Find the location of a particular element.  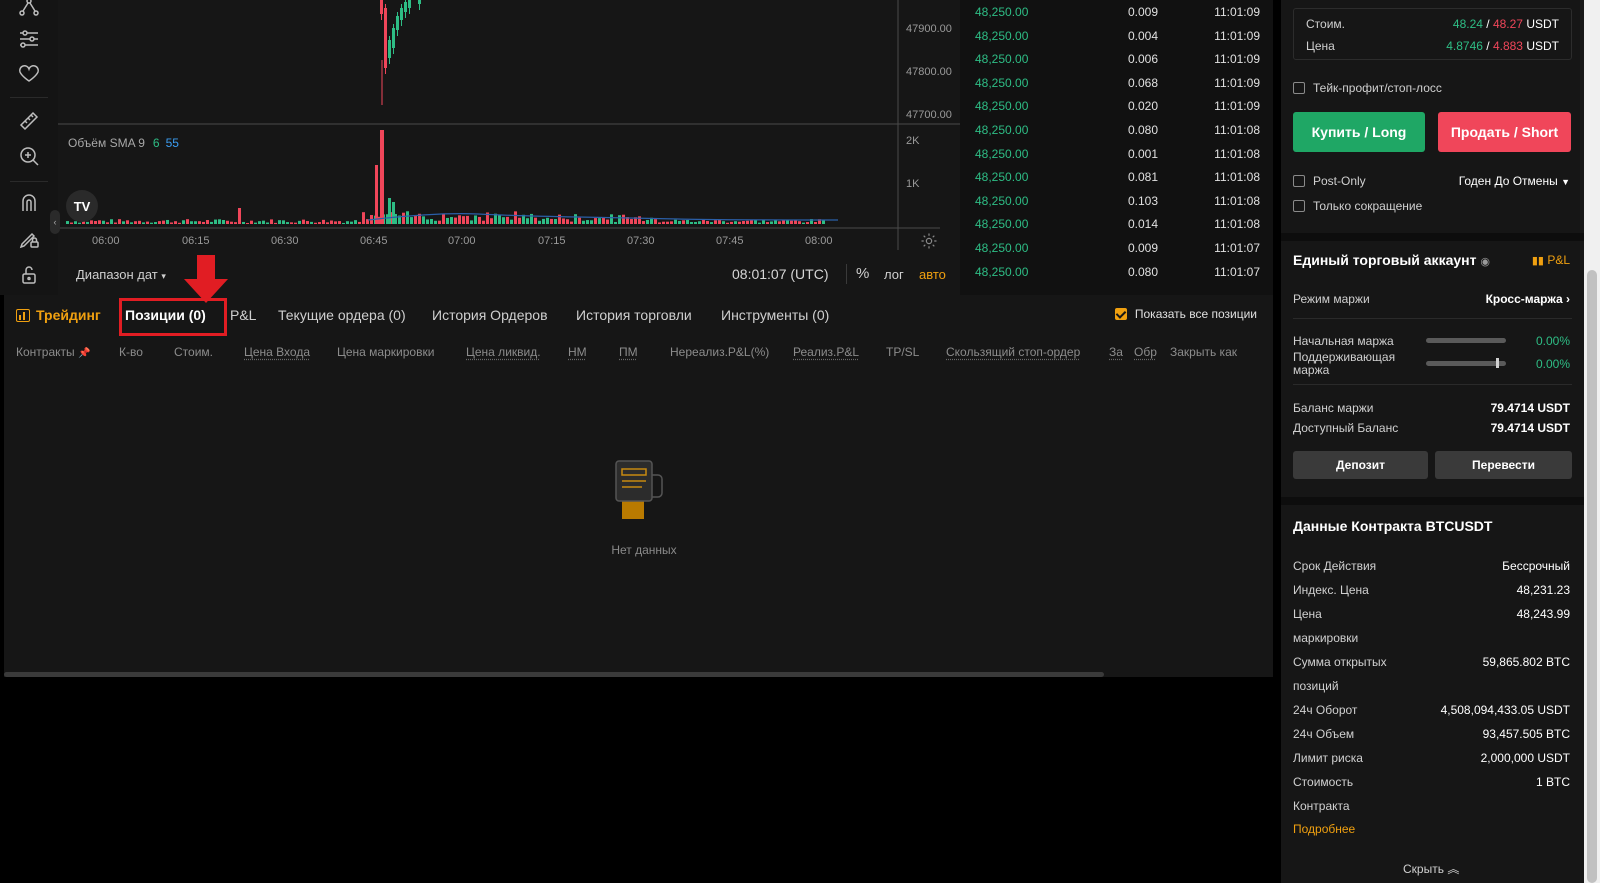

collapse-toolbar-icon: ‹ is located at coordinates (55, 222).